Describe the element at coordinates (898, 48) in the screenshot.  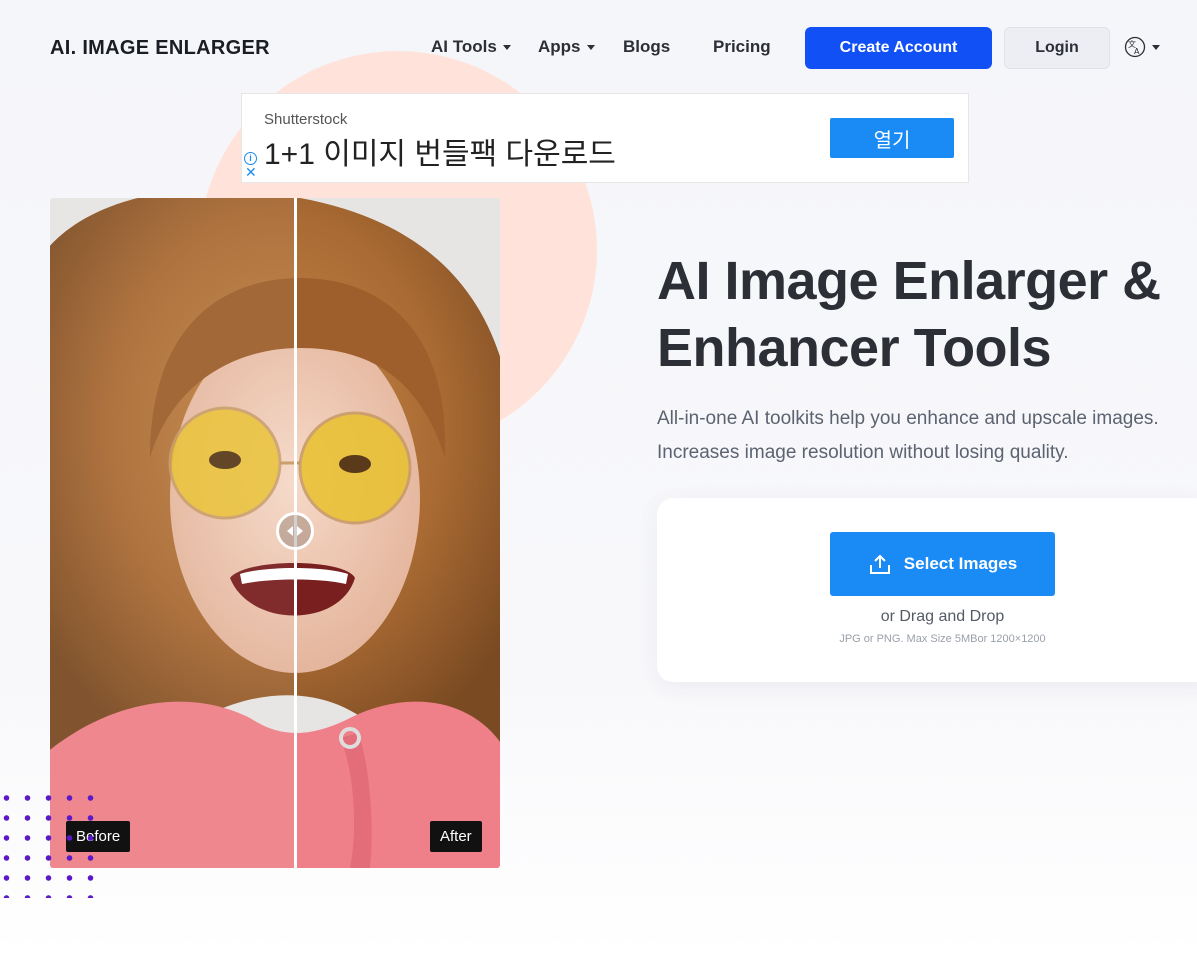
I see `create-account-button: Create Account` at that location.